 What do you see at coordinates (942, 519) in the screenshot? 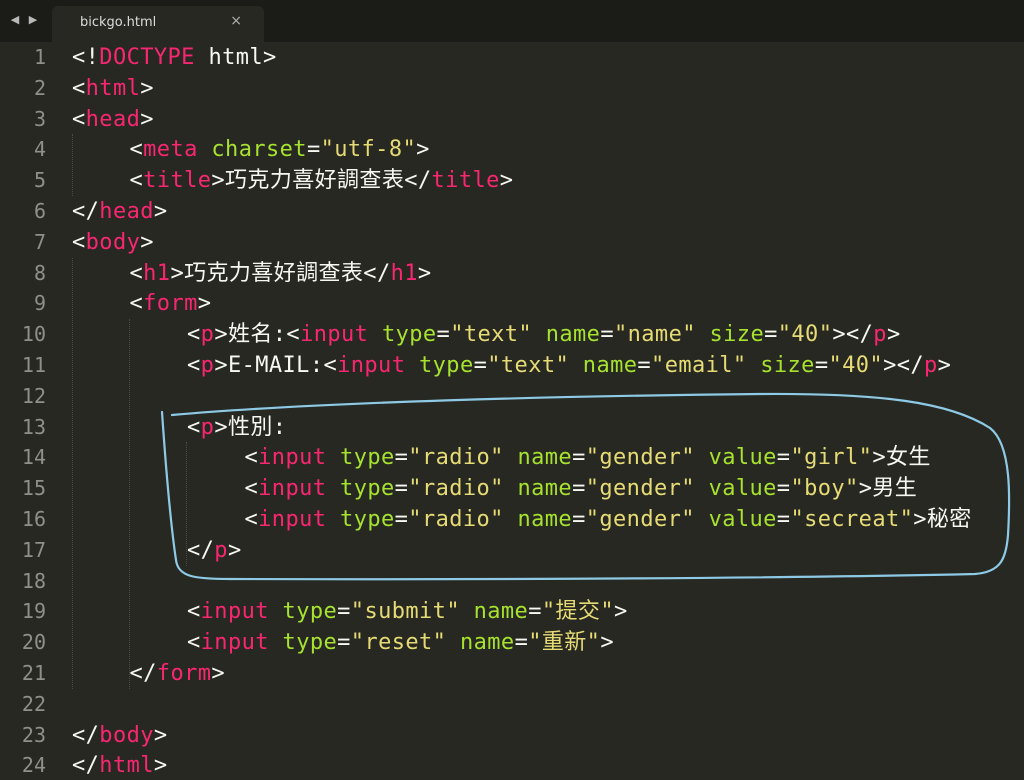
I see `code-token: >秘密` at bounding box center [942, 519].